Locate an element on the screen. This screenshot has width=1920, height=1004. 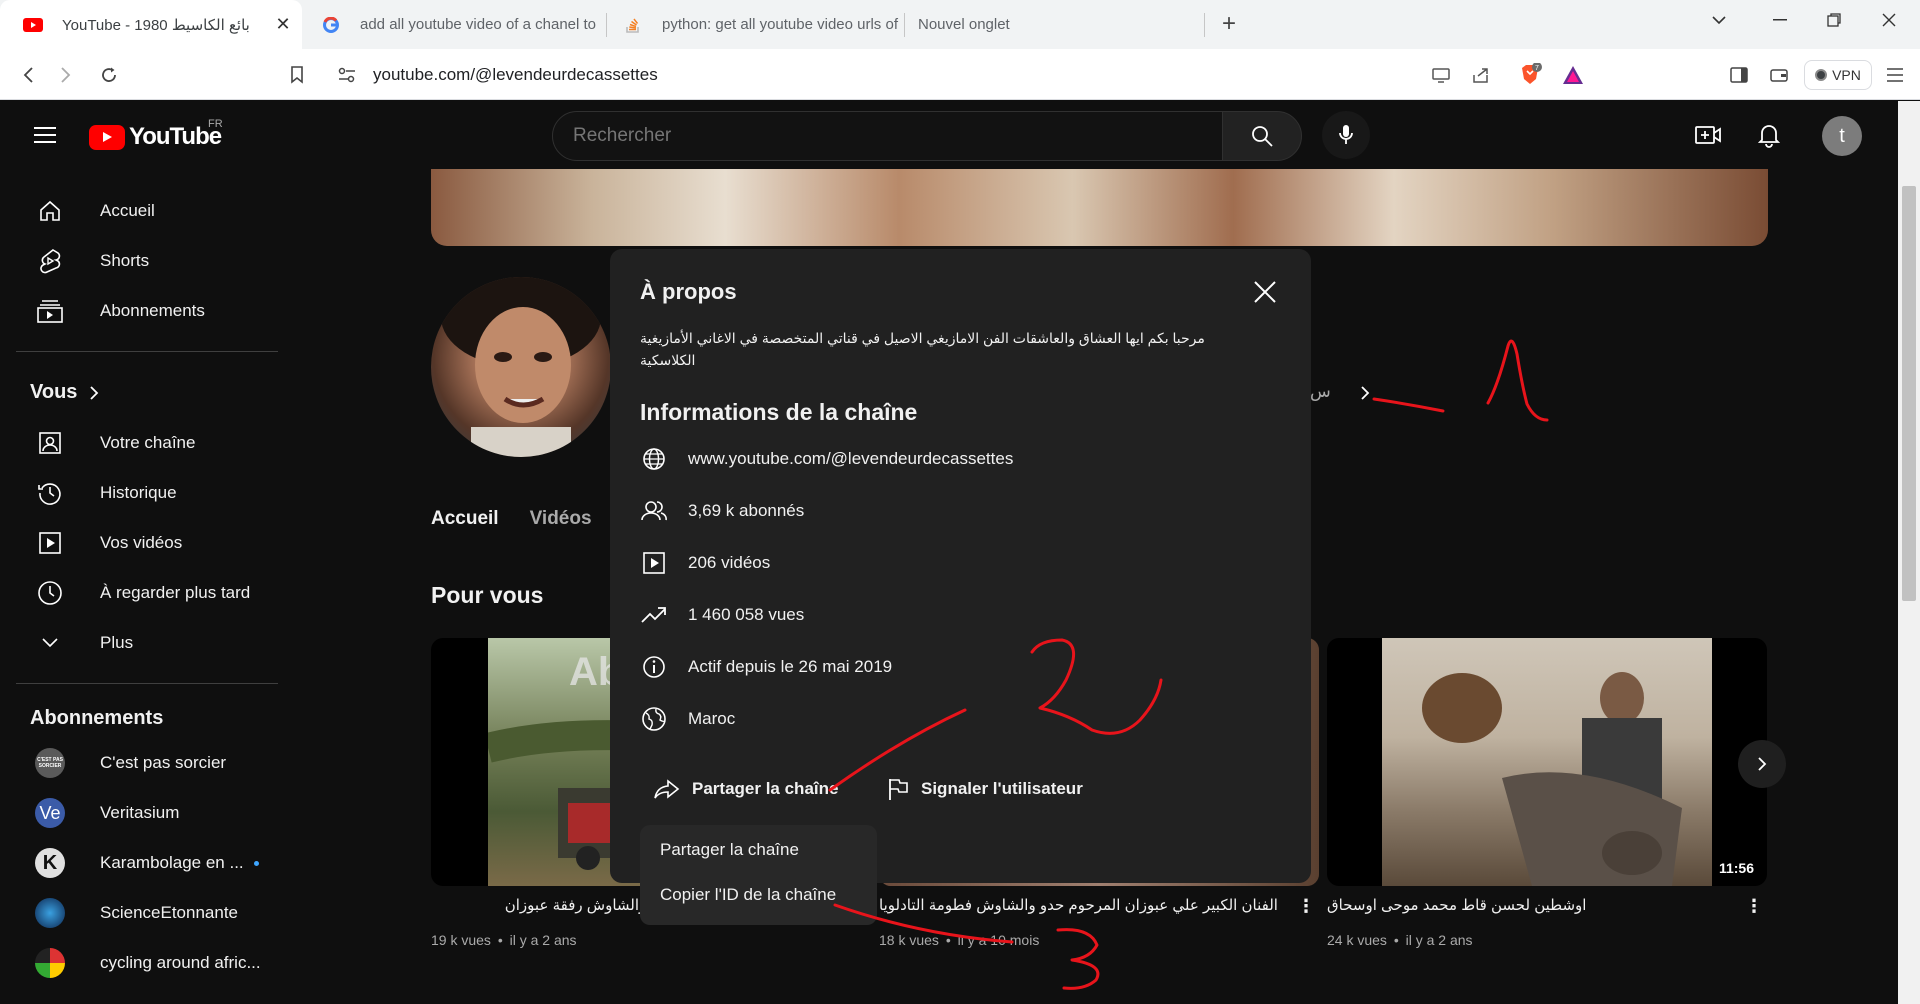
tab-stackoverflow: python: get all youtube video urls of is located at coordinates (755, 24).